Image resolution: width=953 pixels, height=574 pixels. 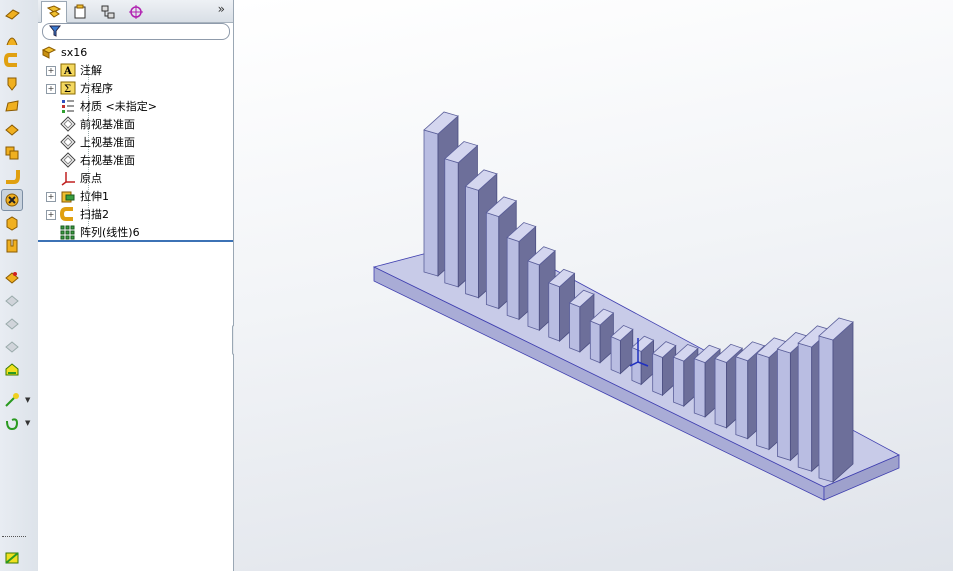 I want to click on tree-item-extrude1: + 拉伸1, so click(x=77, y=196).